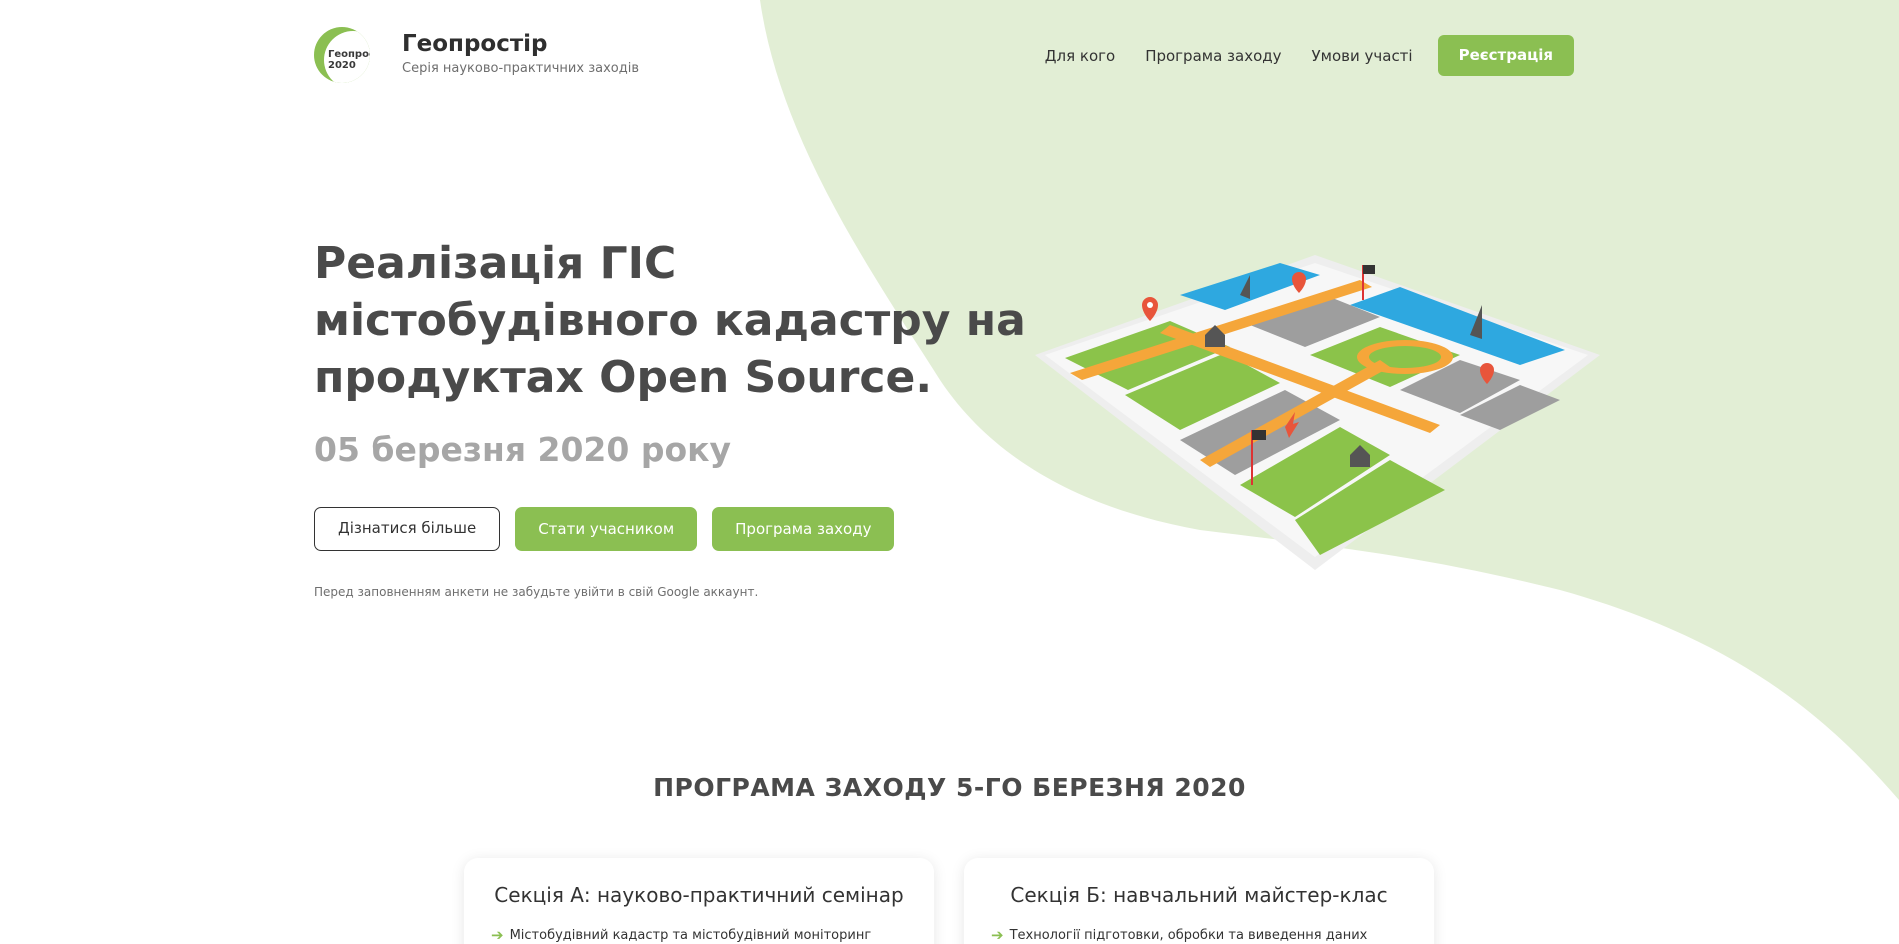 The height and width of the screenshot is (944, 1899). Describe the element at coordinates (803, 529) in the screenshot. I see `event-program-button: Програма заходу` at that location.